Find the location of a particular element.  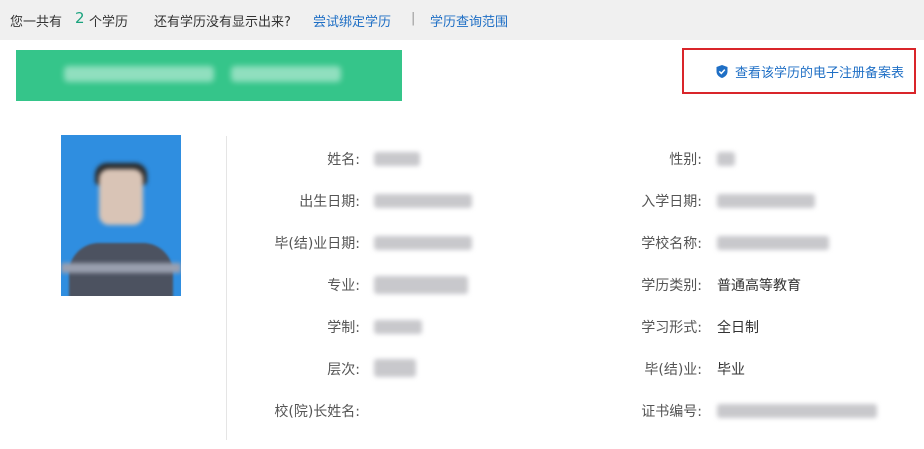

shield-check-icon is located at coordinates (722, 71).